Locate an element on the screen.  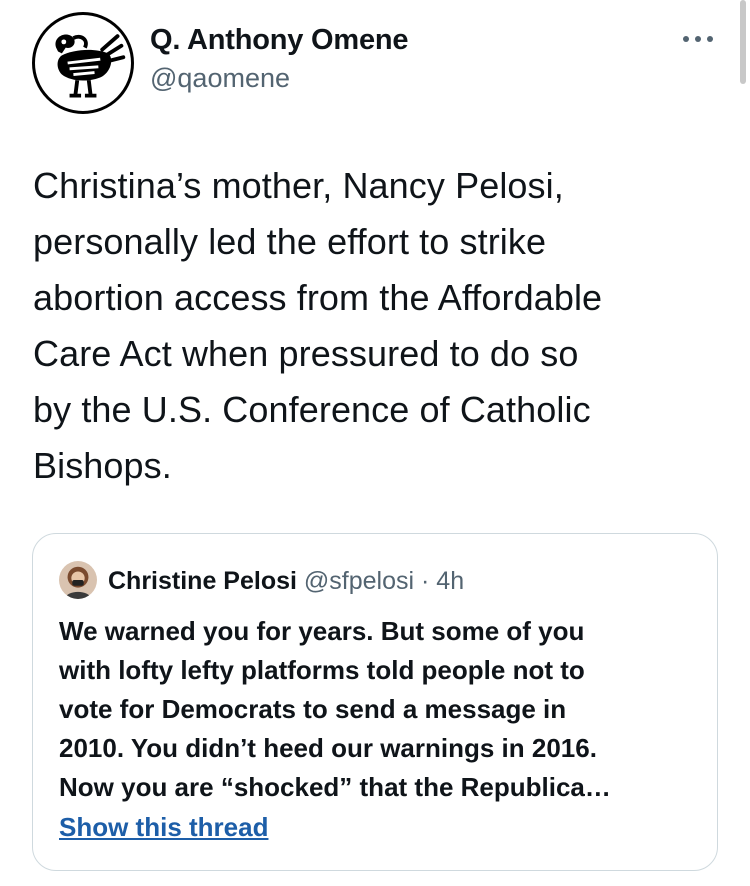
author-avatar is located at coordinates (83, 63).